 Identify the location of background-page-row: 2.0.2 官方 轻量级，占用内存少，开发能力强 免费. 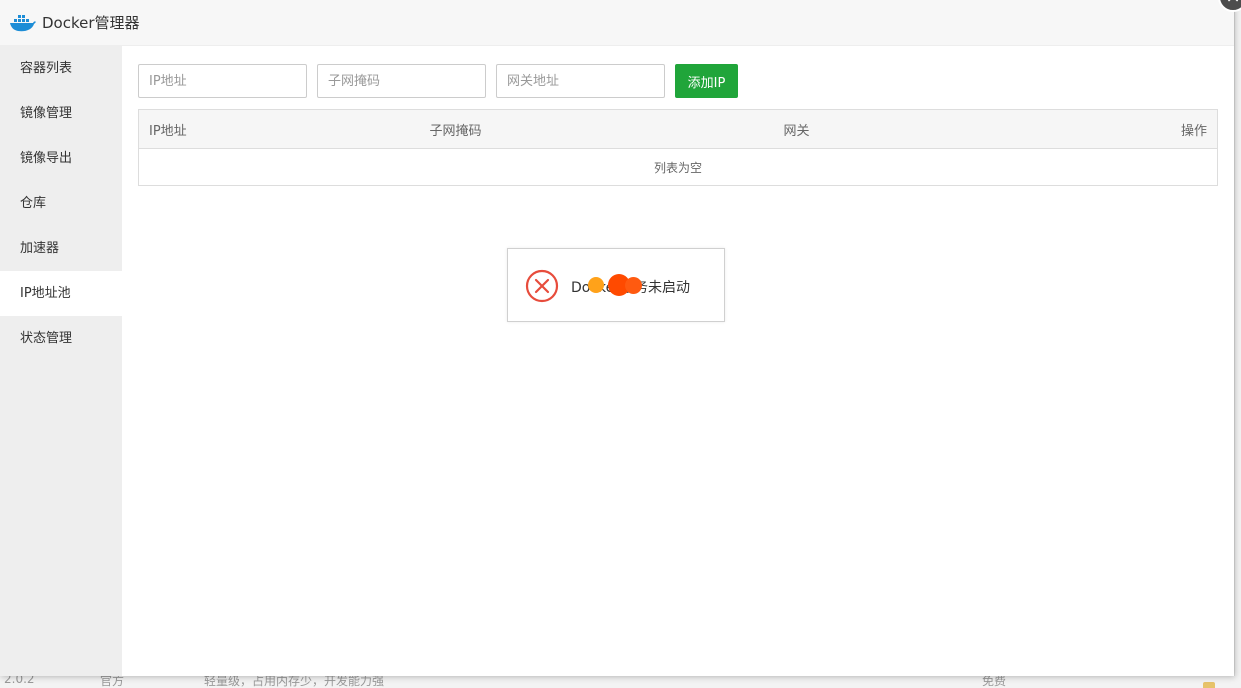
(620, 682).